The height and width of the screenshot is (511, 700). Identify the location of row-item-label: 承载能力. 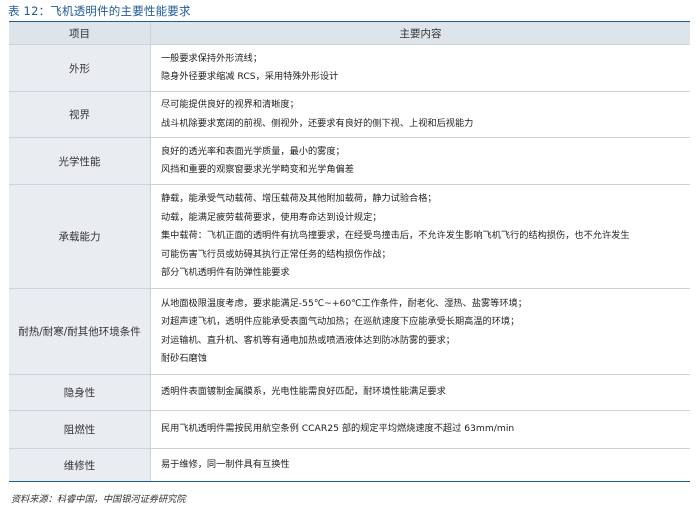
(80, 236).